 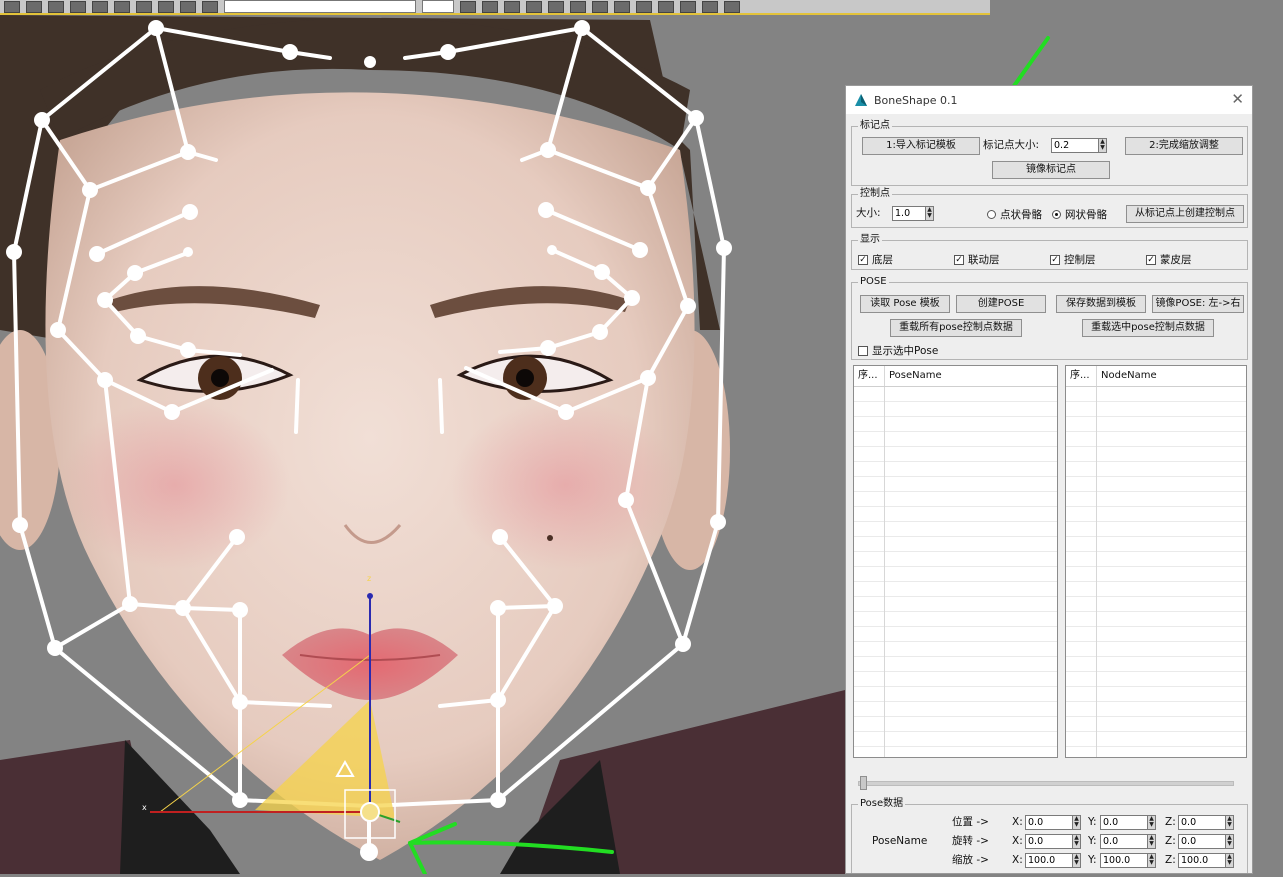 What do you see at coordinates (1014, 214) in the screenshot?
I see `radio-point-bone: 点状骨骼` at bounding box center [1014, 214].